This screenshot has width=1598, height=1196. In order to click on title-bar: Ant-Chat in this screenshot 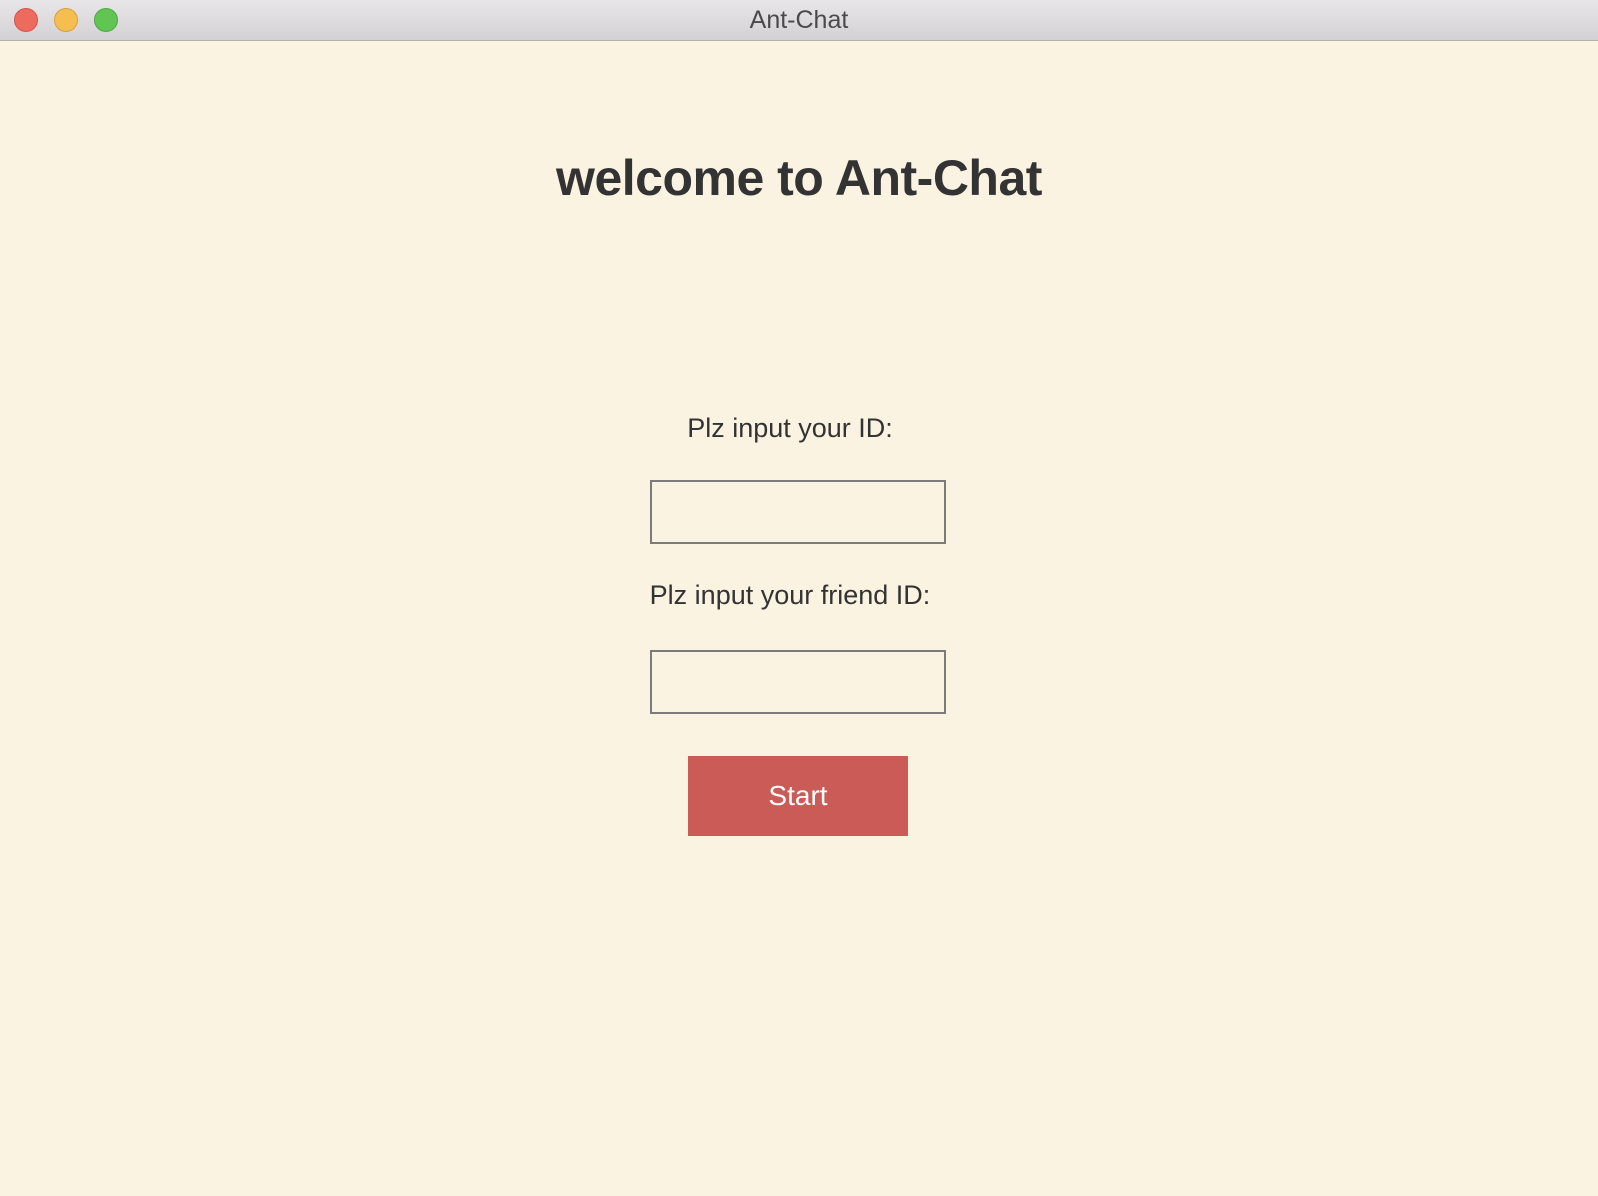, I will do `click(799, 20)`.